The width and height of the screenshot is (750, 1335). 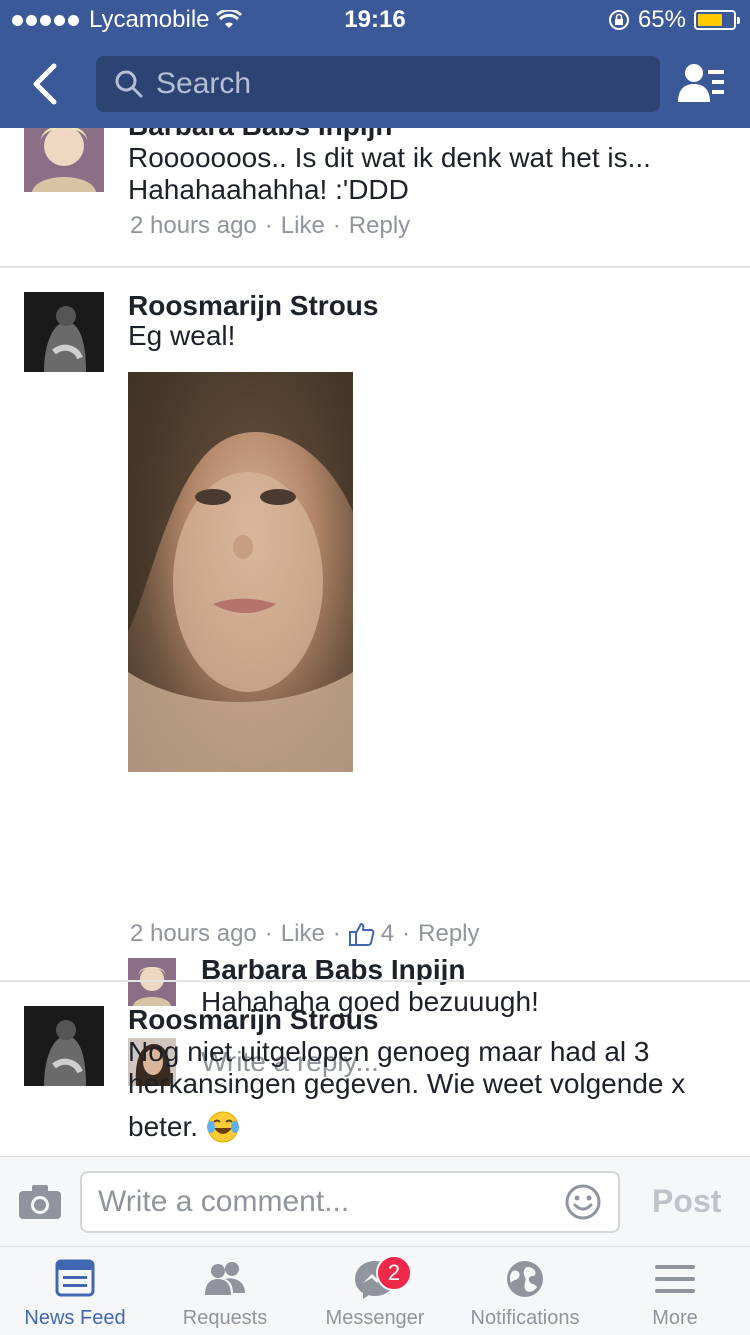 I want to click on camera-button, so click(x=40, y=1202).